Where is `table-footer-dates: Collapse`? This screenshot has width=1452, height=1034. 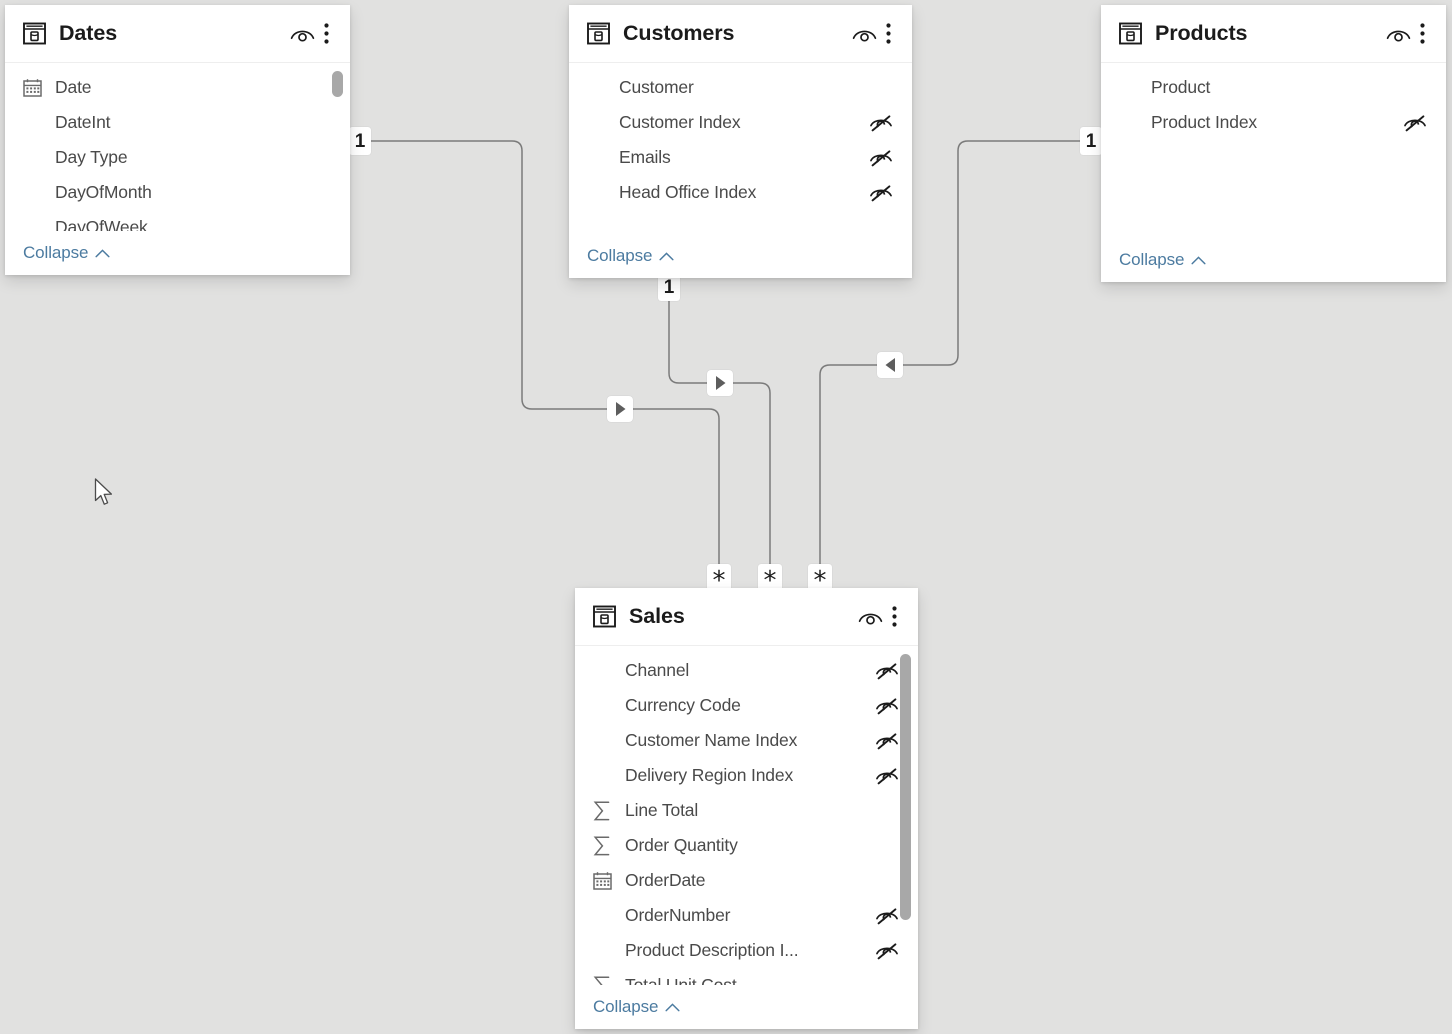
table-footer-dates: Collapse is located at coordinates (177, 253).